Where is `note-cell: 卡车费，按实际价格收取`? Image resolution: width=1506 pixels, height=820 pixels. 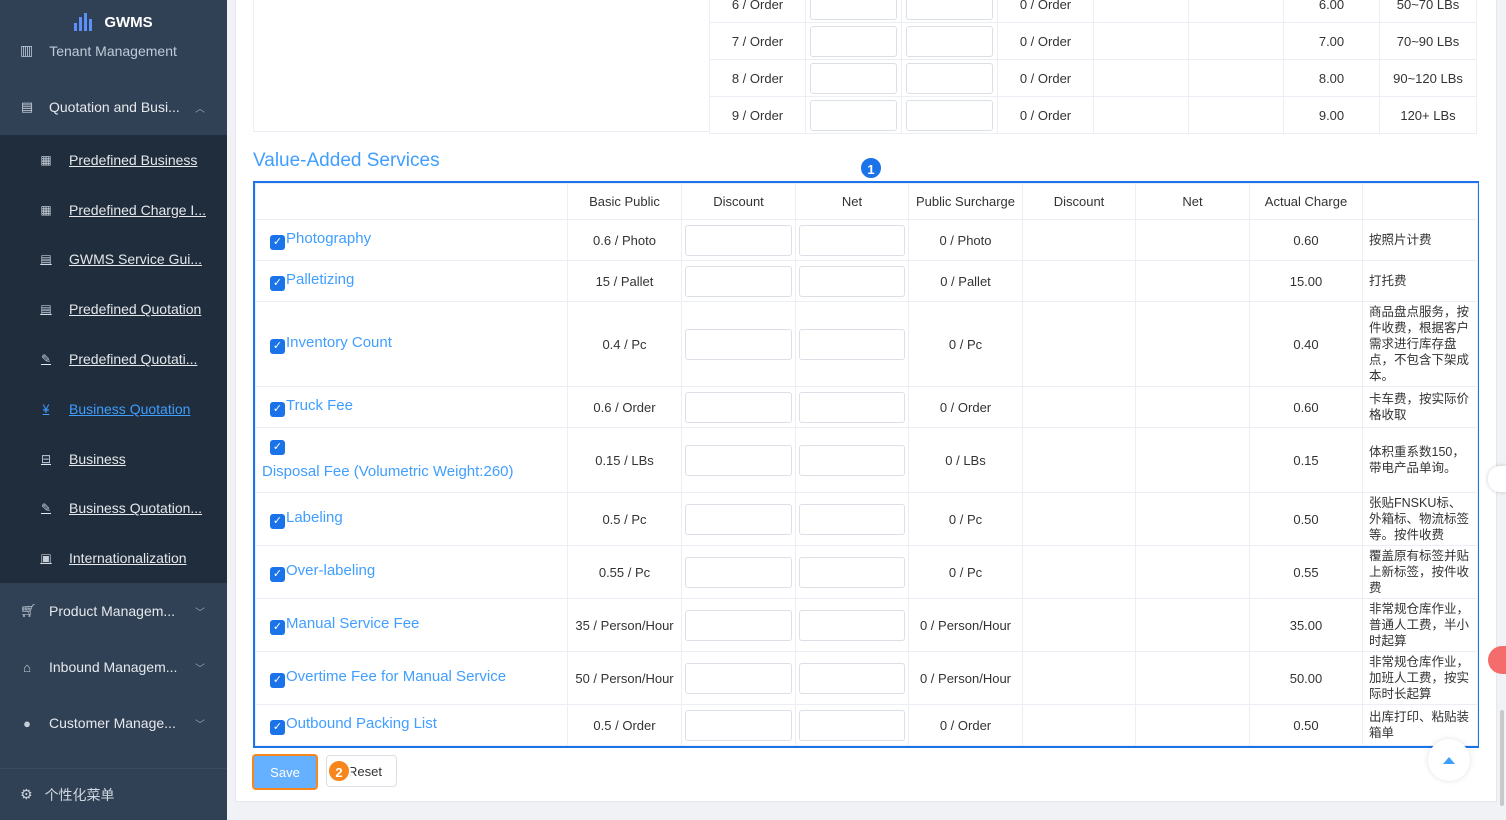 note-cell: 卡车费，按实际价格收取 is located at coordinates (1420, 407).